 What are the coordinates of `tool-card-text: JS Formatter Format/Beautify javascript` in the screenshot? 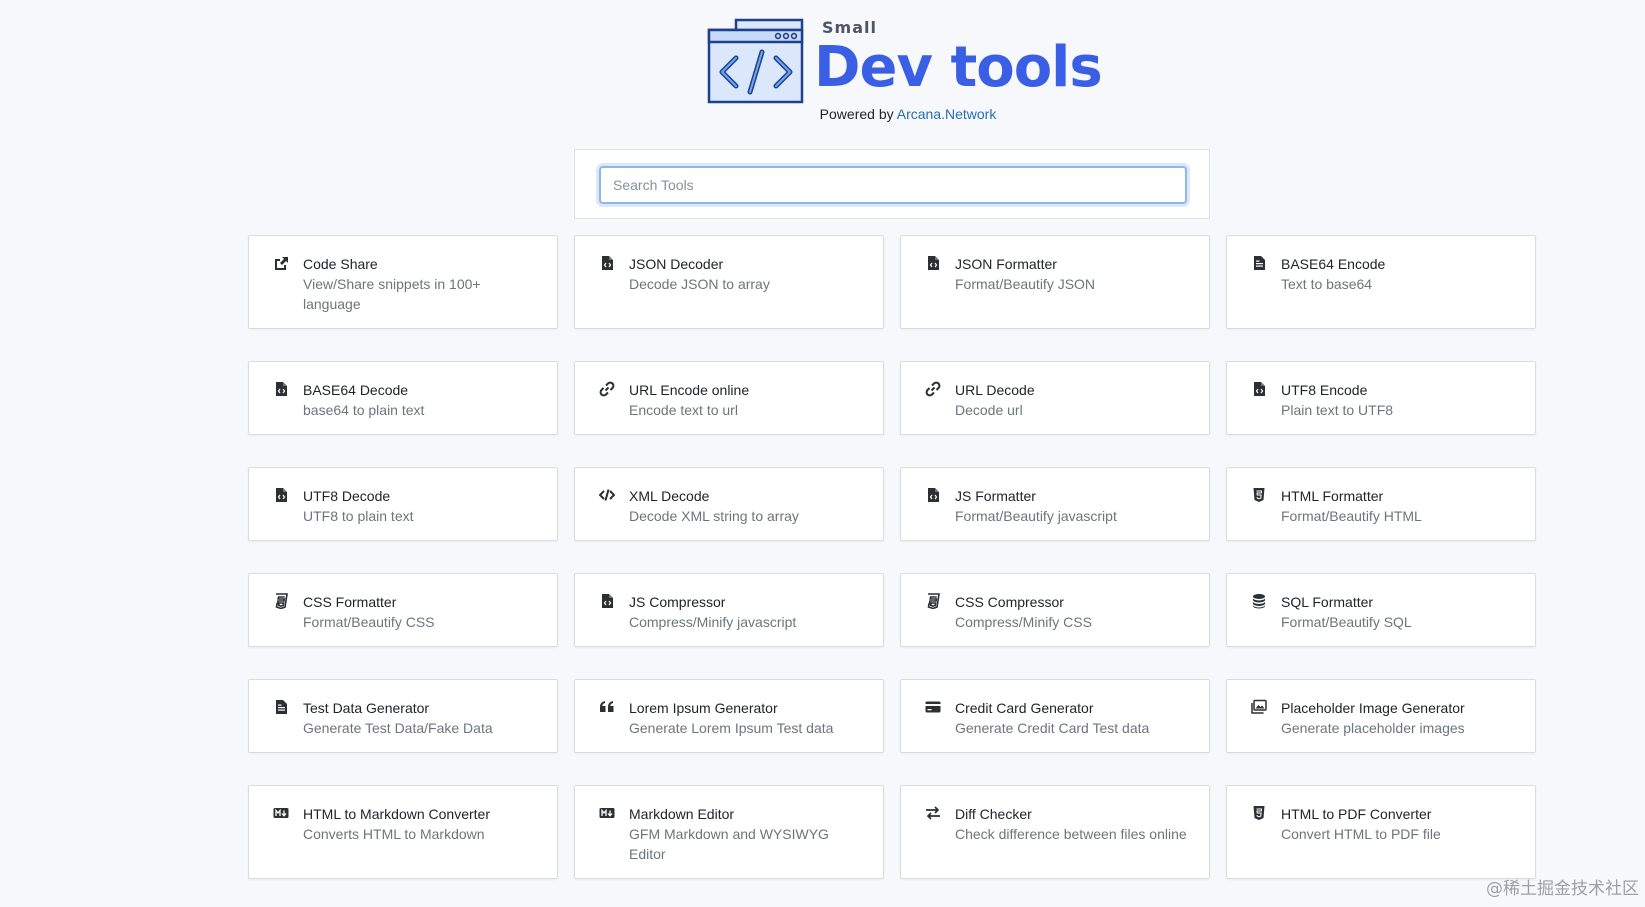 It's located at (1074, 506).